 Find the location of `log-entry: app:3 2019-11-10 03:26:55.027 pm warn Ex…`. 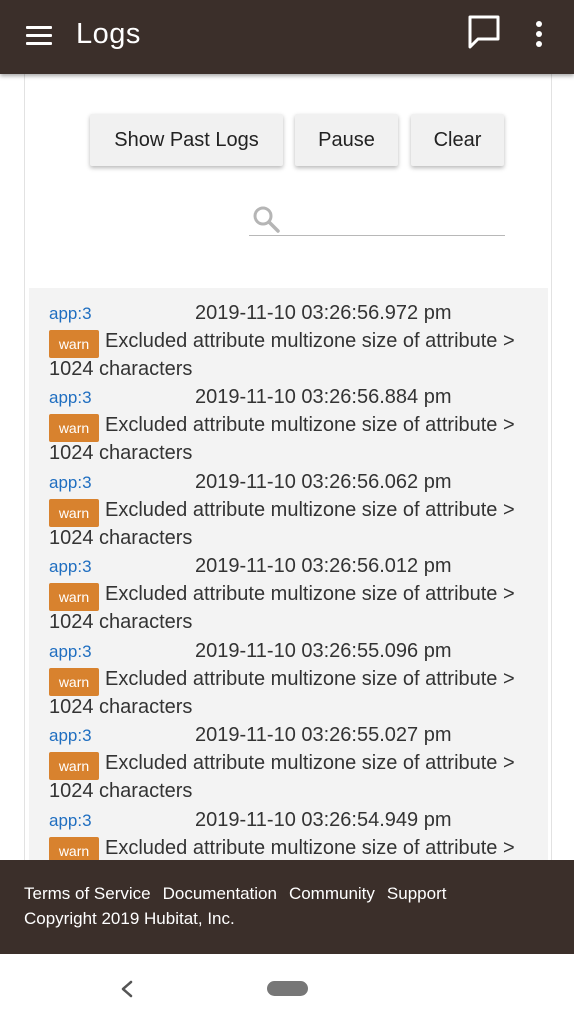

log-entry: app:3 2019-11-10 03:26:55.027 pm warn Ex… is located at coordinates (296, 756).